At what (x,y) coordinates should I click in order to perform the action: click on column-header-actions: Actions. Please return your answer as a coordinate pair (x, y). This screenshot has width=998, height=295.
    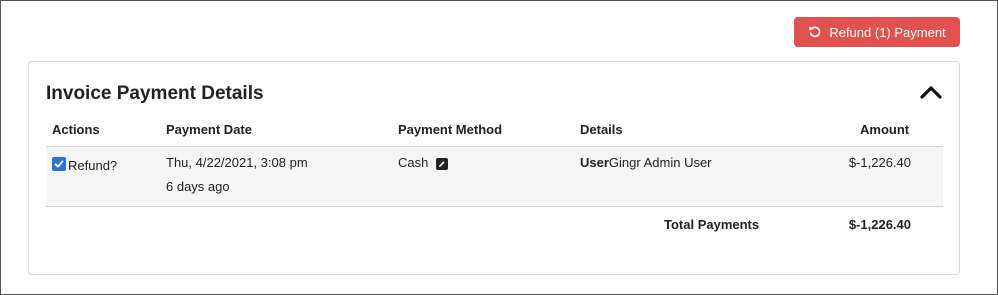
    Looking at the image, I should click on (76, 129).